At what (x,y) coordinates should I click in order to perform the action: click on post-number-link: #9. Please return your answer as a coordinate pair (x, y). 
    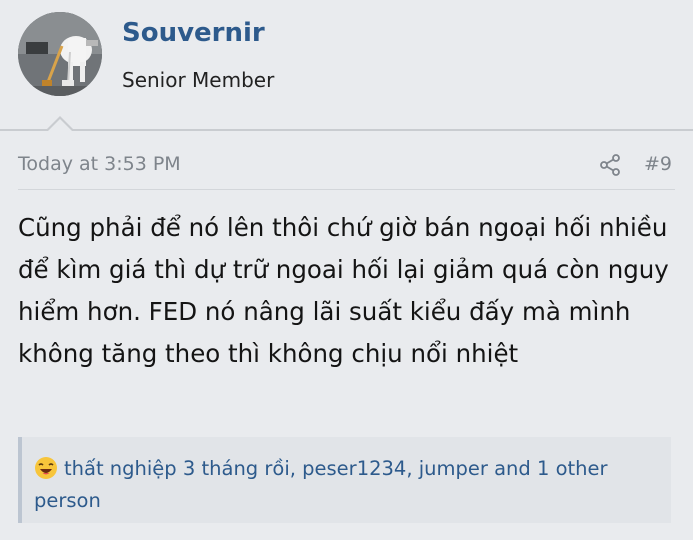
    Looking at the image, I should click on (658, 164).